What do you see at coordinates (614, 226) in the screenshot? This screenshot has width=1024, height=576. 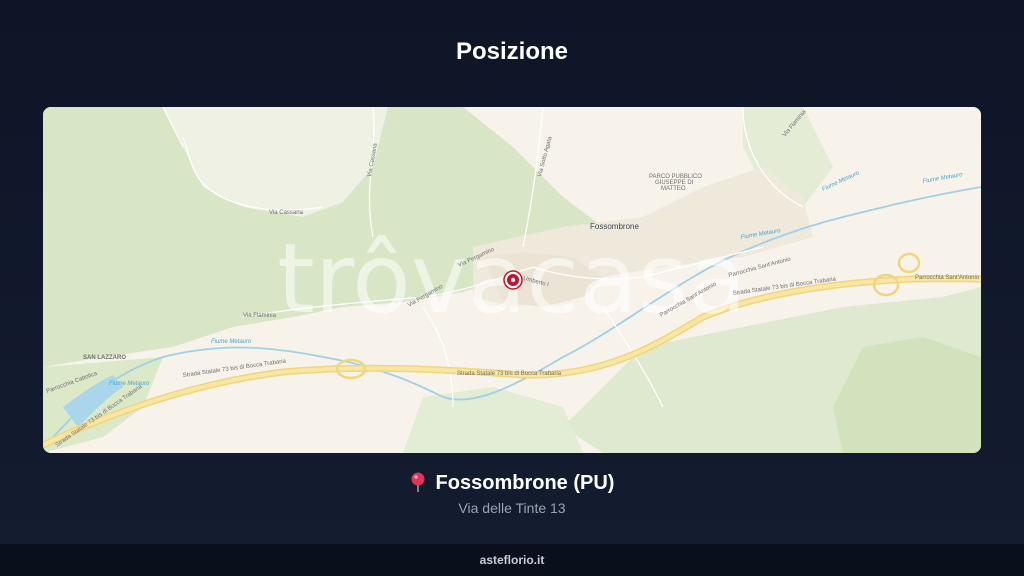 I see `map-label-city: Fossombrone` at bounding box center [614, 226].